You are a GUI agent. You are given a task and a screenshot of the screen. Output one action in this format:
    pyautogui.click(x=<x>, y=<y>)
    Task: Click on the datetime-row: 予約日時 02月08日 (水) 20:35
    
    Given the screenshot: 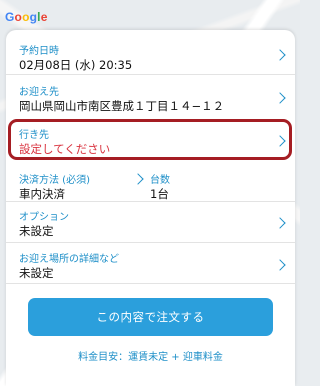 What is the action you would take?
    pyautogui.click(x=150, y=51)
    